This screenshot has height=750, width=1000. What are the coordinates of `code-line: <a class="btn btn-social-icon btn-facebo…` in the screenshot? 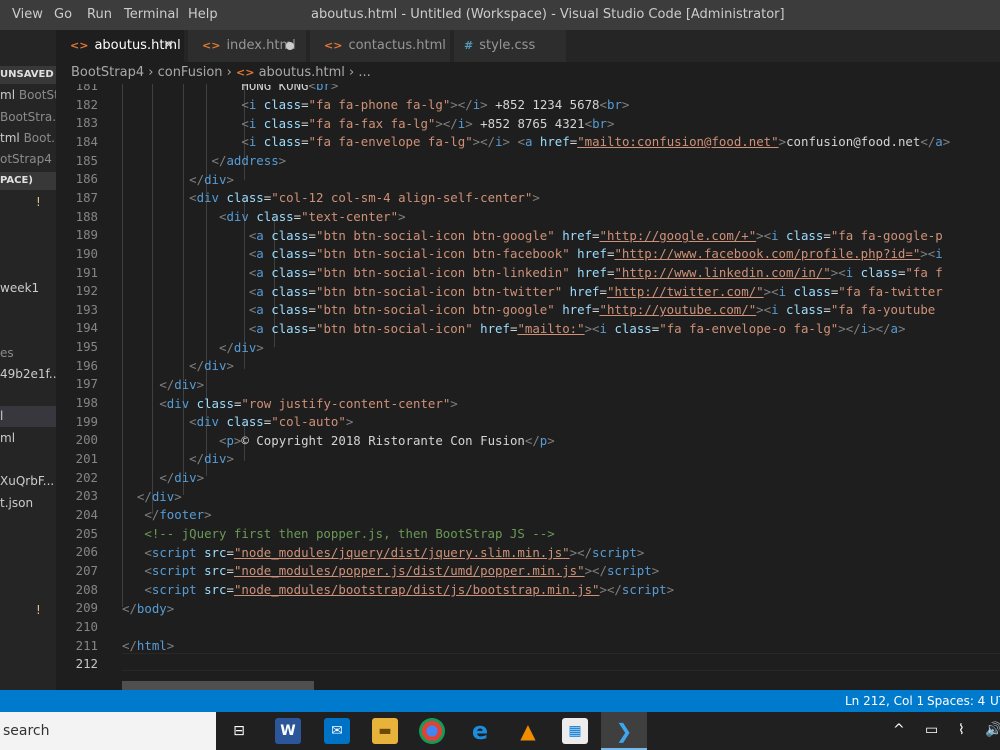 It's located at (595, 253).